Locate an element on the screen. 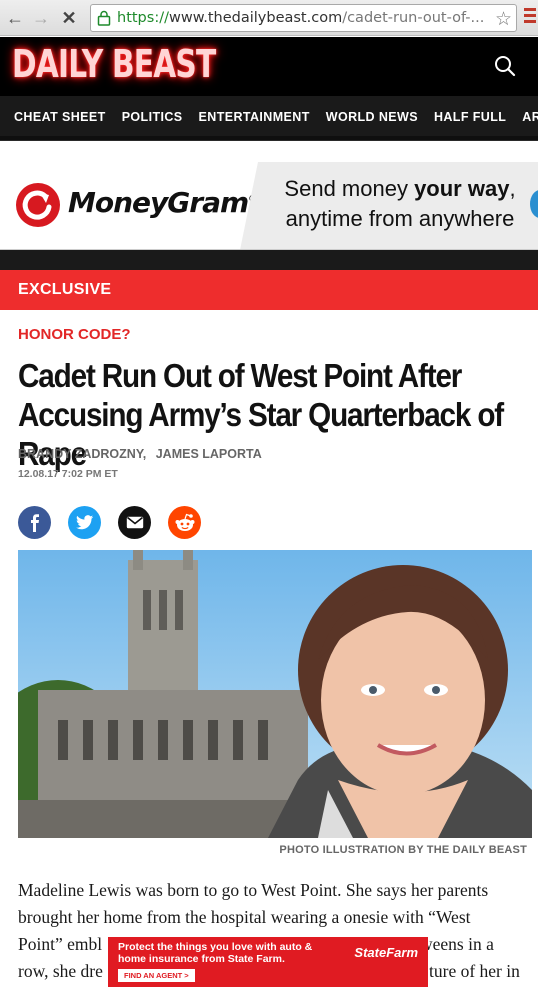  ad-message-part-2: , is located at coordinates (512, 188).